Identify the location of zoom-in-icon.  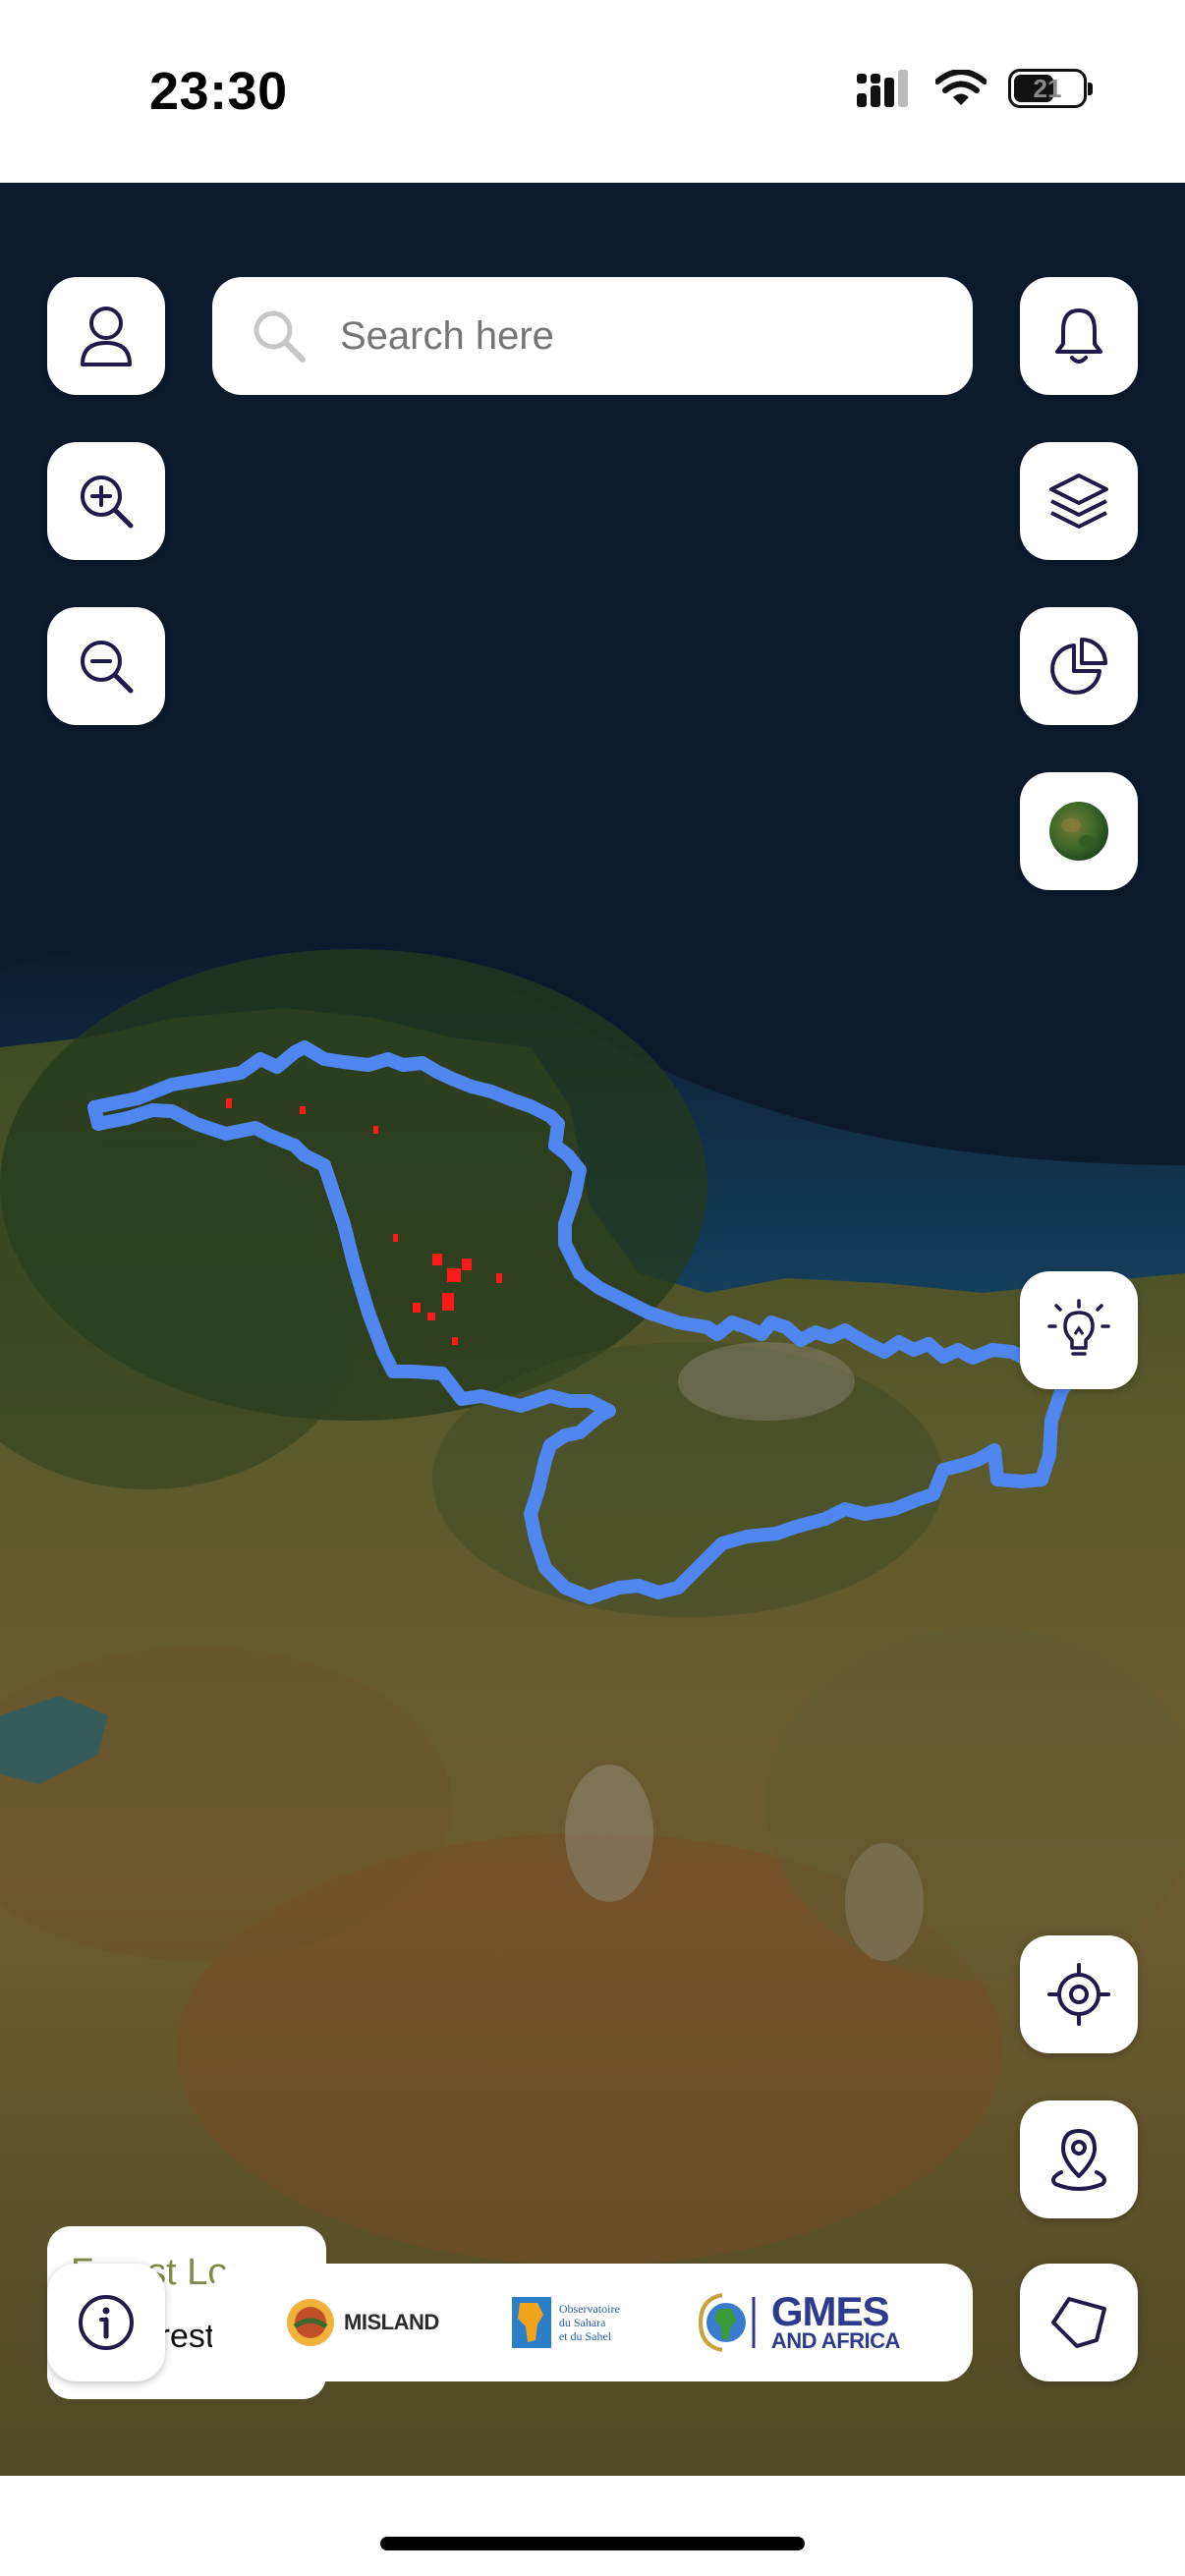
(108, 502).